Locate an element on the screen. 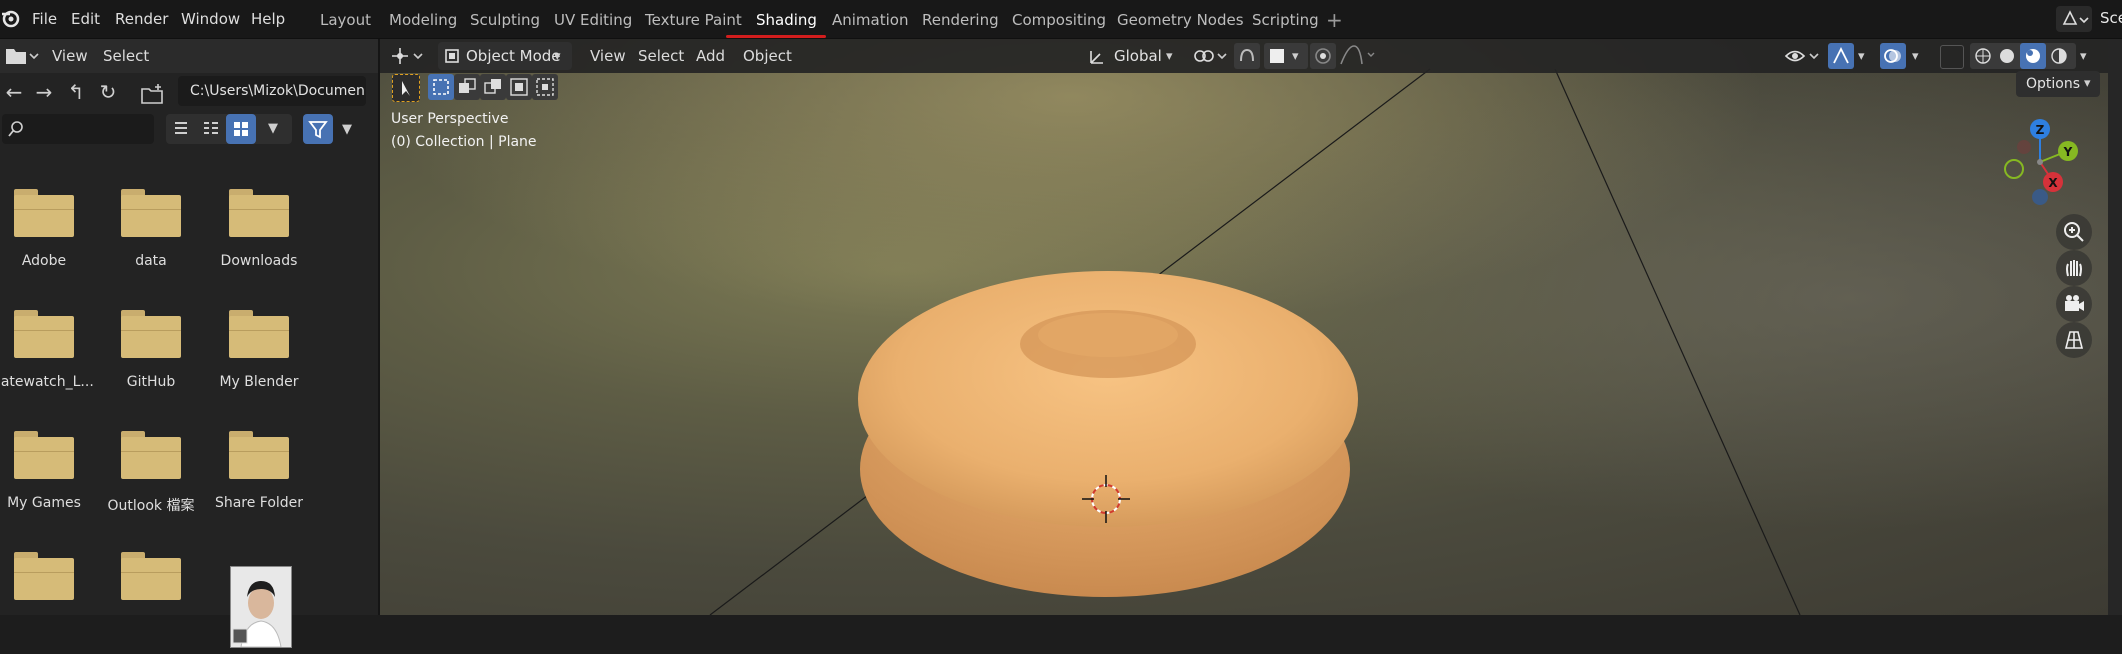 The width and height of the screenshot is (2122, 654). selection-set-icon is located at coordinates (441, 87).